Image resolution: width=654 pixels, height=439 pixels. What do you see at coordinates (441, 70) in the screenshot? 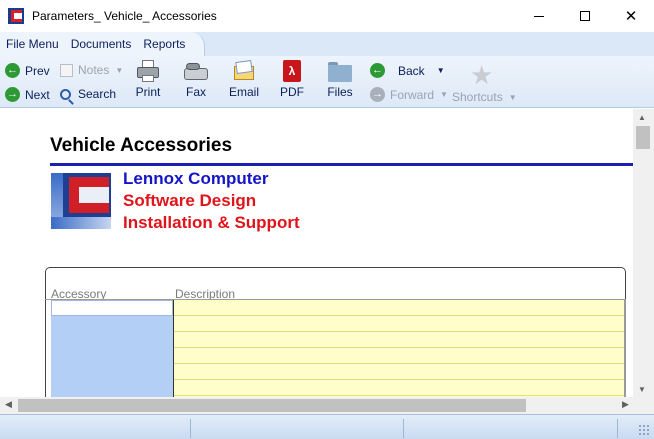
I see `back-dropdown-icon: ▼` at bounding box center [441, 70].